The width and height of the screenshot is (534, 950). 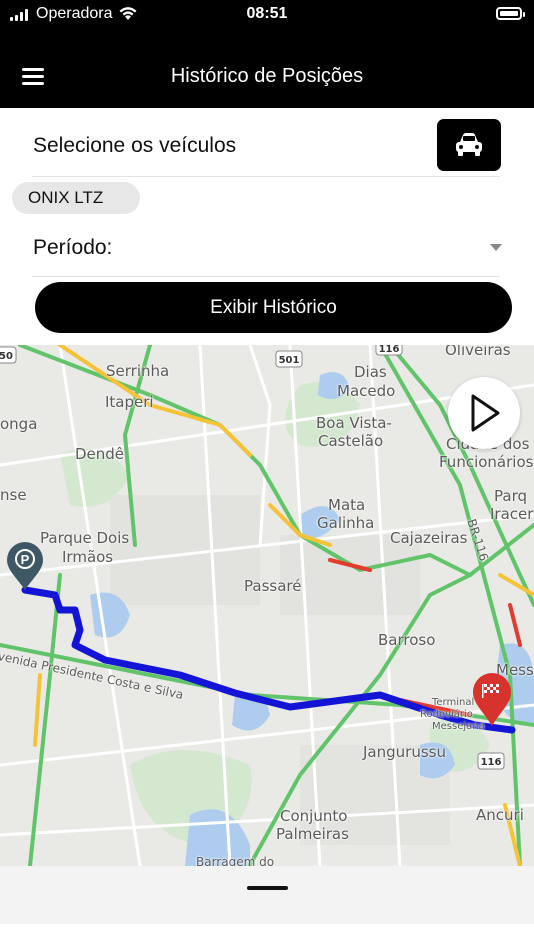 I want to click on map-label: Terminal, so click(x=453, y=702).